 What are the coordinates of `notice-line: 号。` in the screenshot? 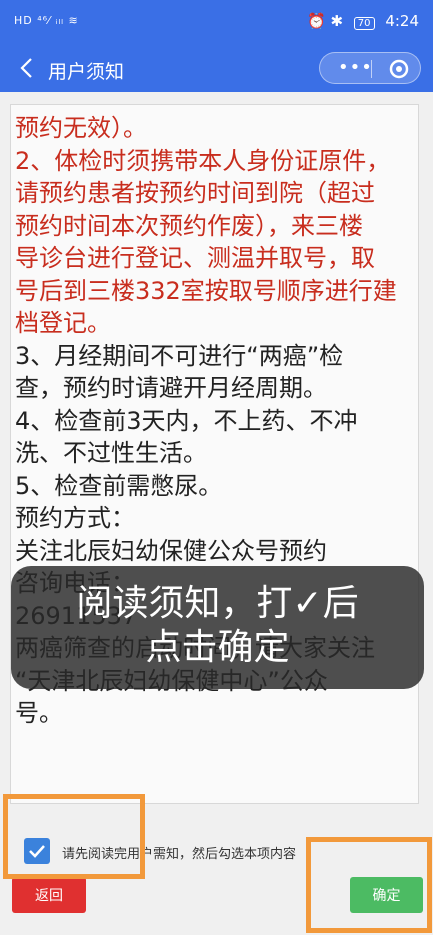 It's located at (39, 713).